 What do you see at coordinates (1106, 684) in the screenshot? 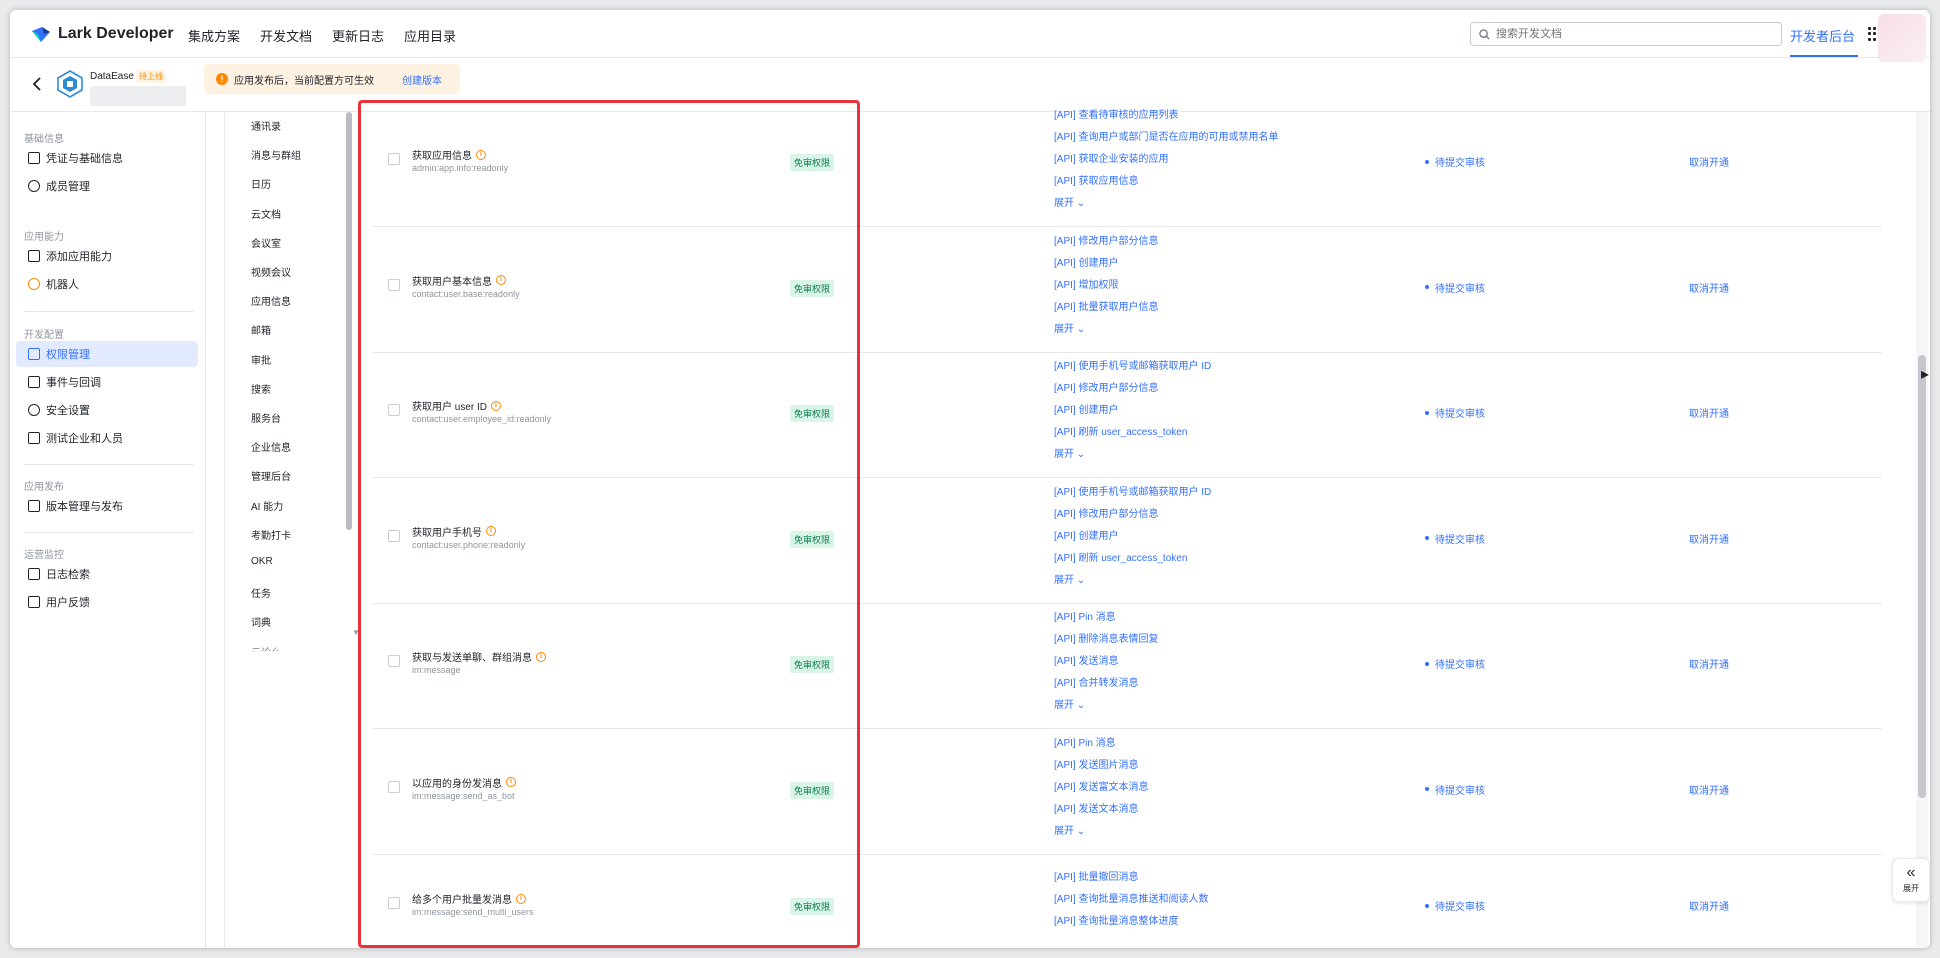
I see `api-link: [API] 合并转发消息` at bounding box center [1106, 684].